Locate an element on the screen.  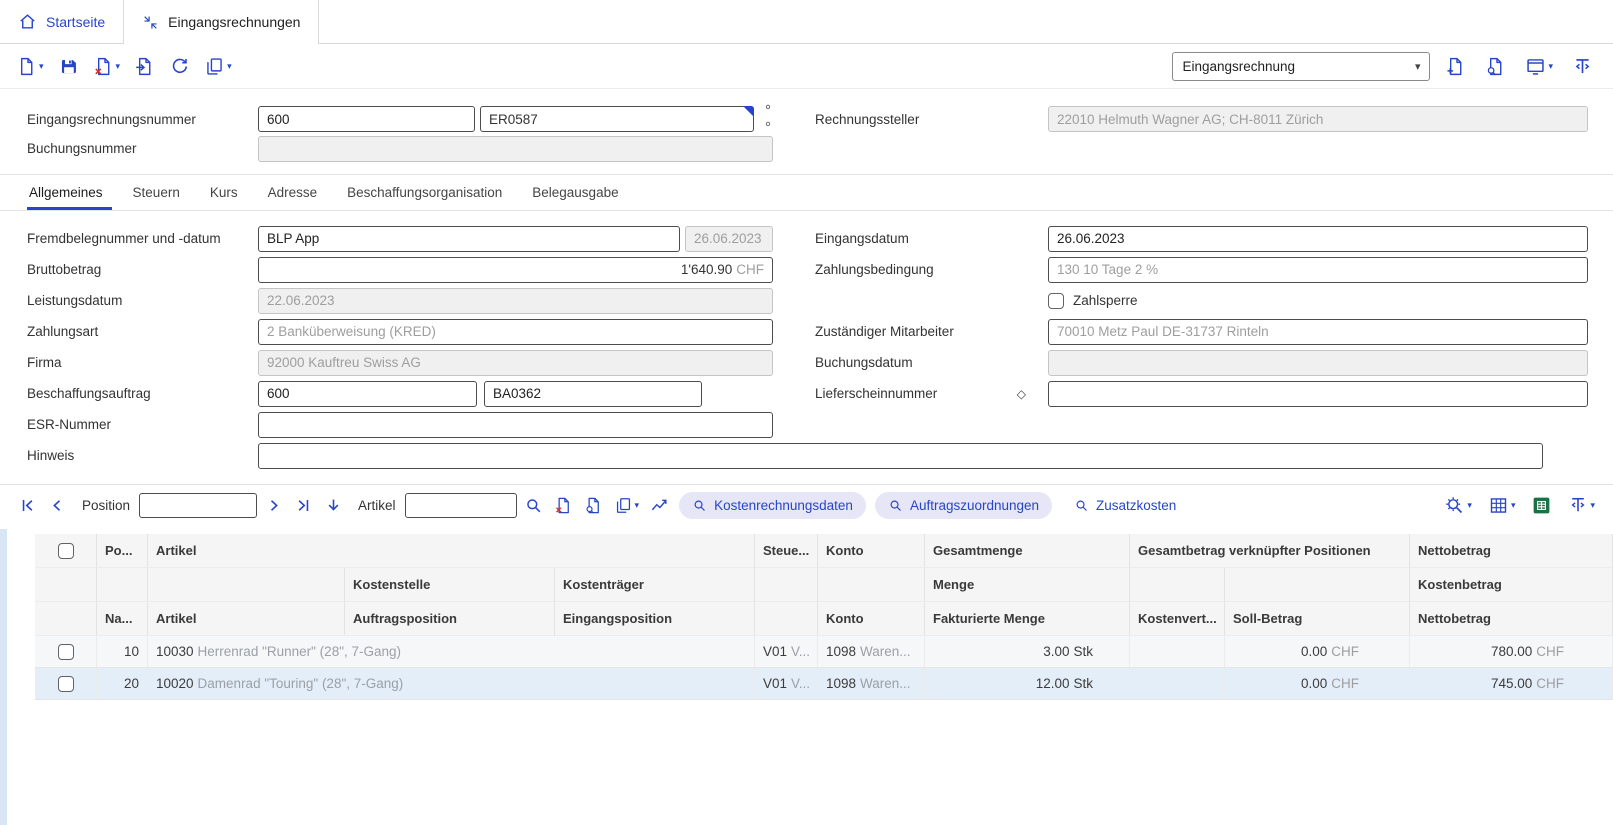
zahlungsart-input is located at coordinates (515, 331).